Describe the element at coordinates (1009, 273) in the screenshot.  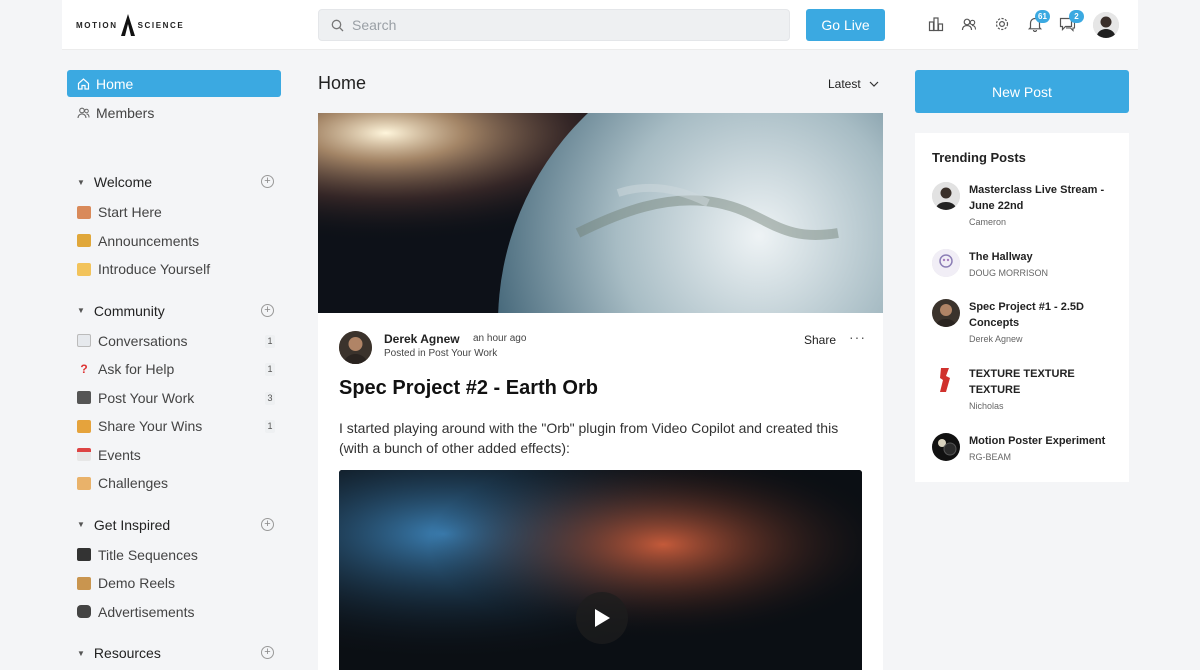
I see `trending-post-author: DOUG MORRISON` at that location.